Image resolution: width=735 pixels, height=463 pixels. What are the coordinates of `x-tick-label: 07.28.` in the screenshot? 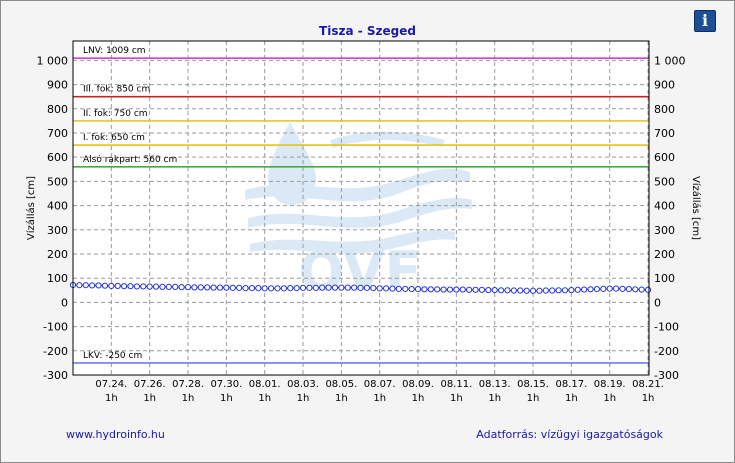 It's located at (188, 384).